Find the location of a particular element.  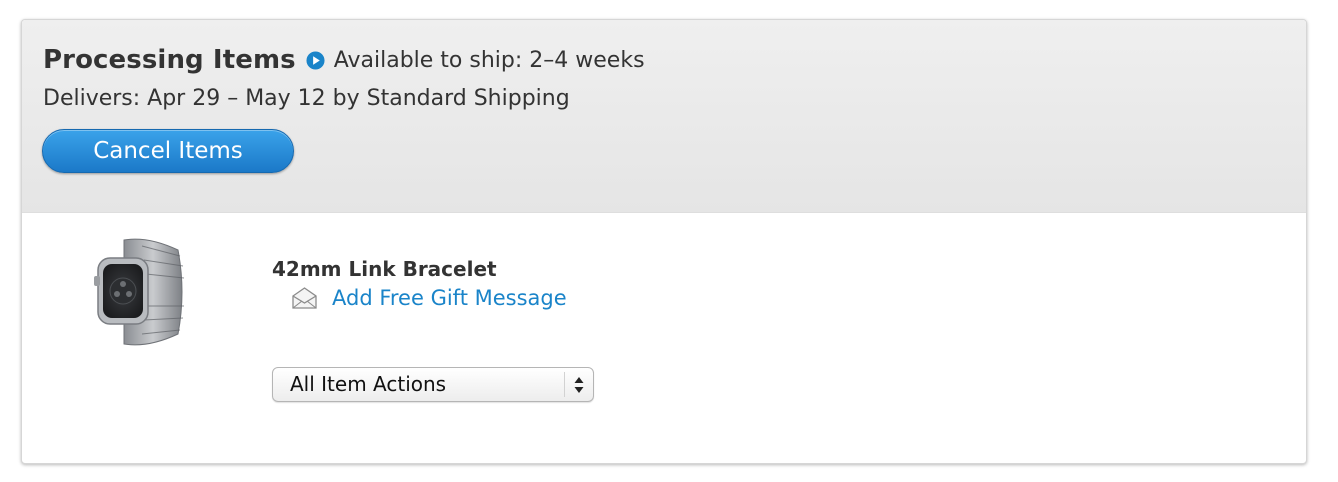

play-circle-icon is located at coordinates (315, 60).